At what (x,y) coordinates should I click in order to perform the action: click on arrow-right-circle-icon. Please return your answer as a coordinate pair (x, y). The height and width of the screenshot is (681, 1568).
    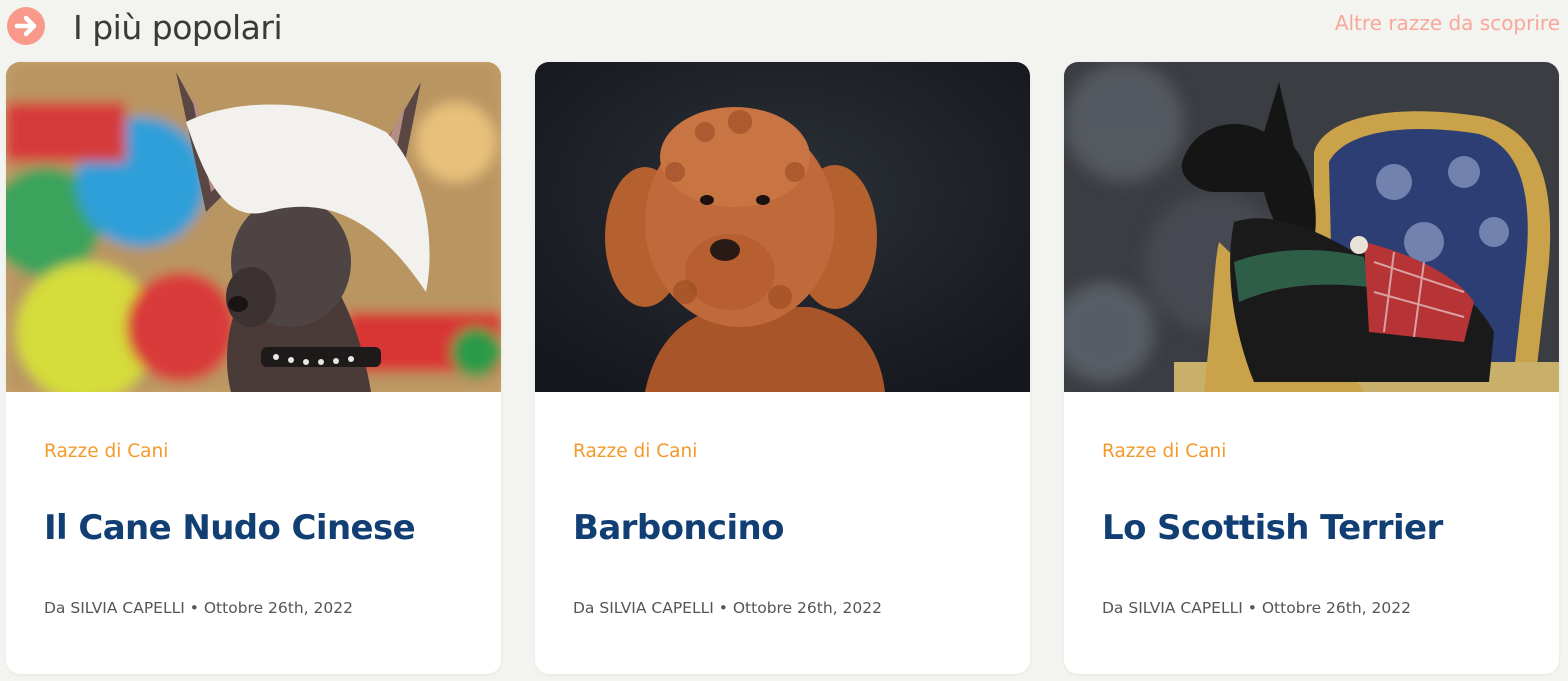
    Looking at the image, I should click on (26, 26).